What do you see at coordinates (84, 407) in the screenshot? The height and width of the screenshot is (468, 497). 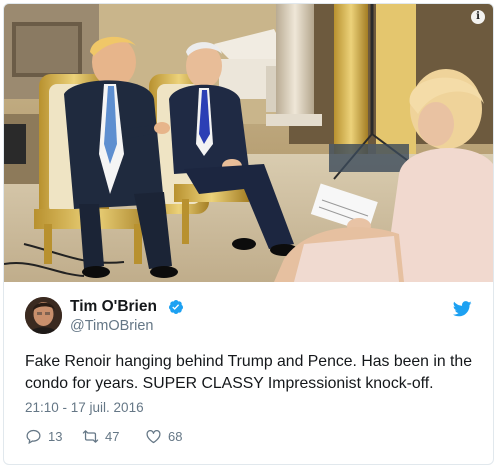 I see `tweet-timestamp: 21:10 - 17 juil. 2016` at bounding box center [84, 407].